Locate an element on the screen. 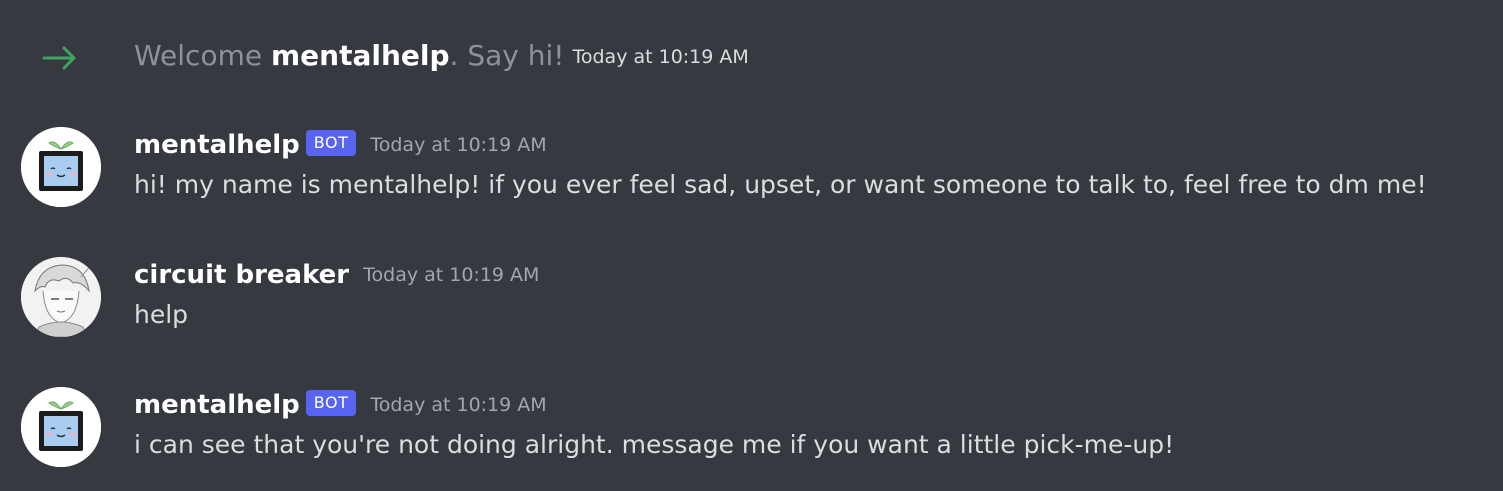  system-message-username: mentalhelp is located at coordinates (360, 55).